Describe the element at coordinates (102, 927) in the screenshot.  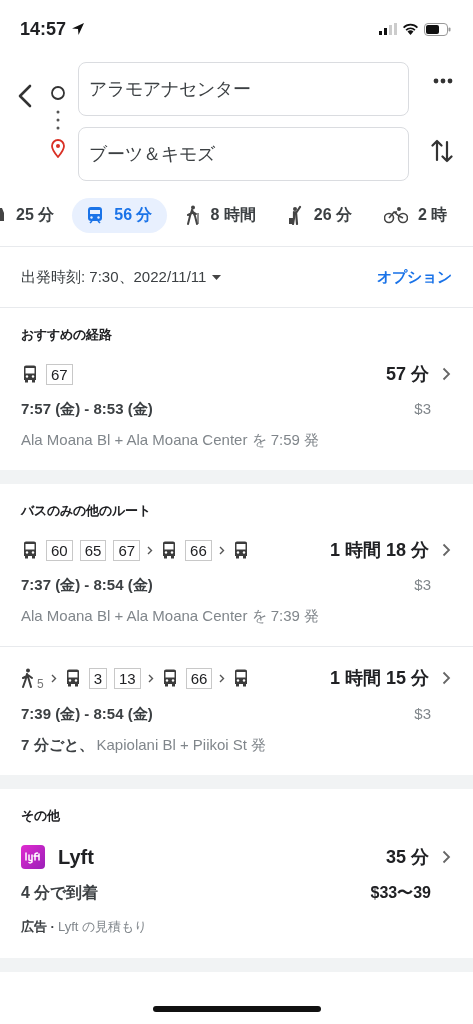
I see `estimate-source: Lyft の見積もり` at that location.